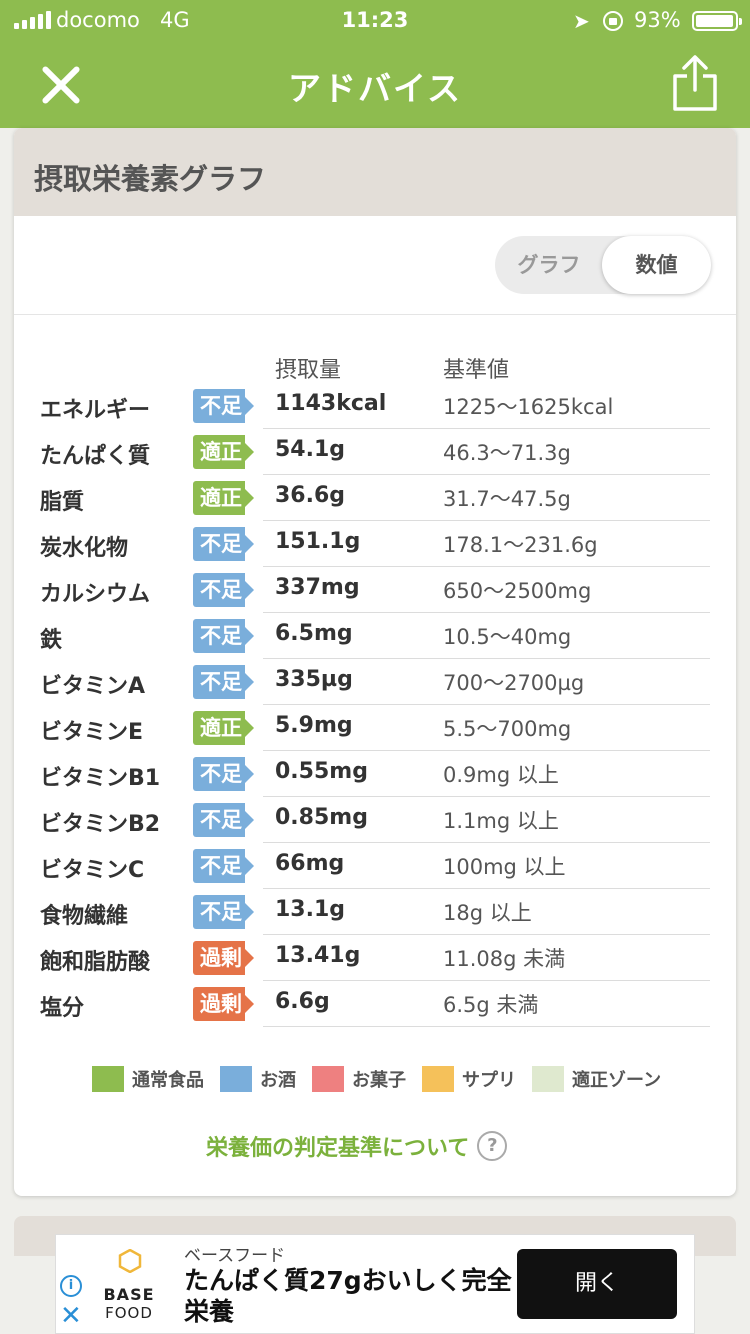 Image resolution: width=750 pixels, height=1334 pixels. What do you see at coordinates (375, 728) in the screenshot?
I see `table-row: ビタミンE 適正 5.9mg 5.5〜700mg` at bounding box center [375, 728].